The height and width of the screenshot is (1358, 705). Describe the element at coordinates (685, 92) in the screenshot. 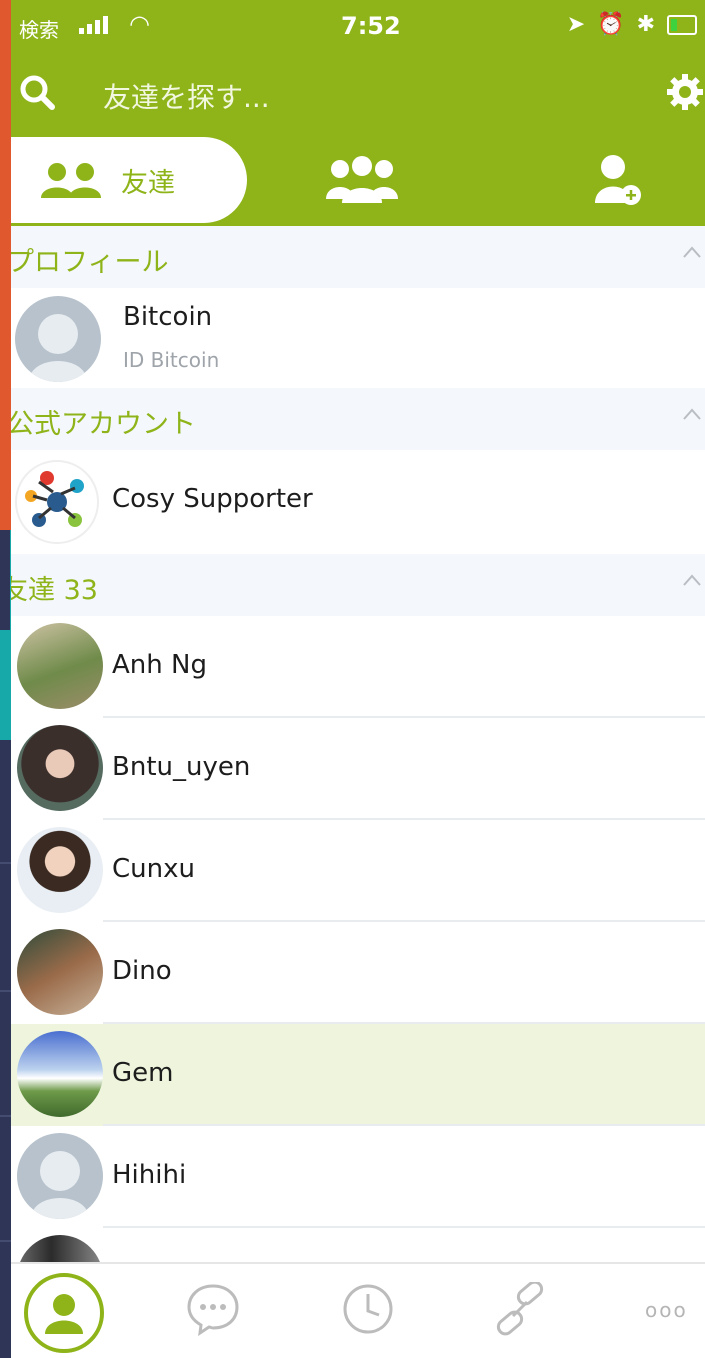

I see `gear-icon` at that location.